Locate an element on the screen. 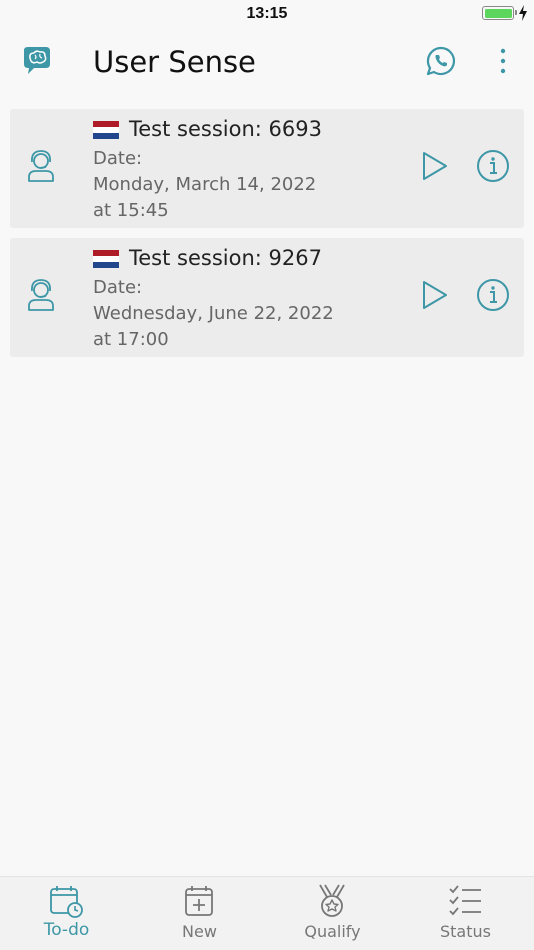 The width and height of the screenshot is (534, 950). calendar-clock-icon is located at coordinates (66, 902).